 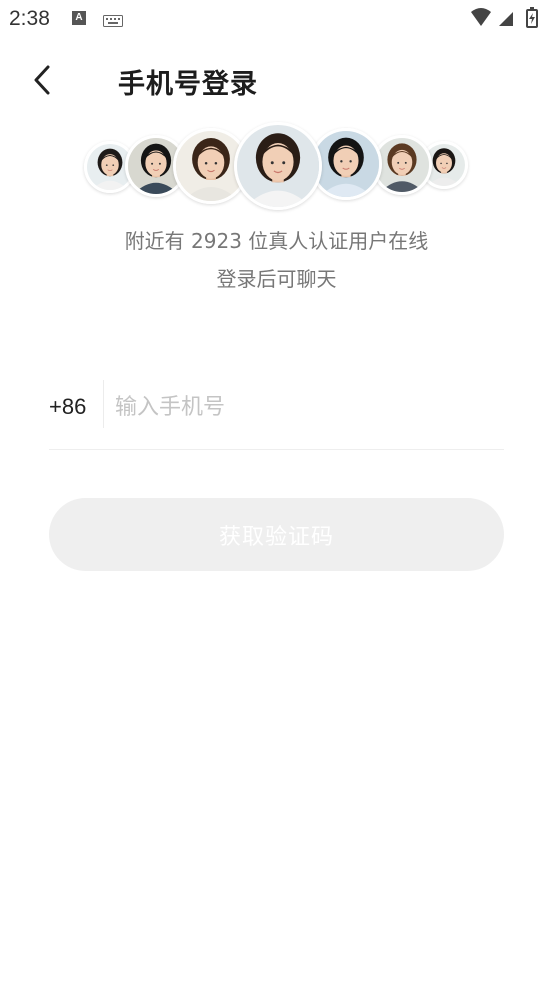 What do you see at coordinates (188, 84) in the screenshot?
I see `page-title: 手机号登录` at bounding box center [188, 84].